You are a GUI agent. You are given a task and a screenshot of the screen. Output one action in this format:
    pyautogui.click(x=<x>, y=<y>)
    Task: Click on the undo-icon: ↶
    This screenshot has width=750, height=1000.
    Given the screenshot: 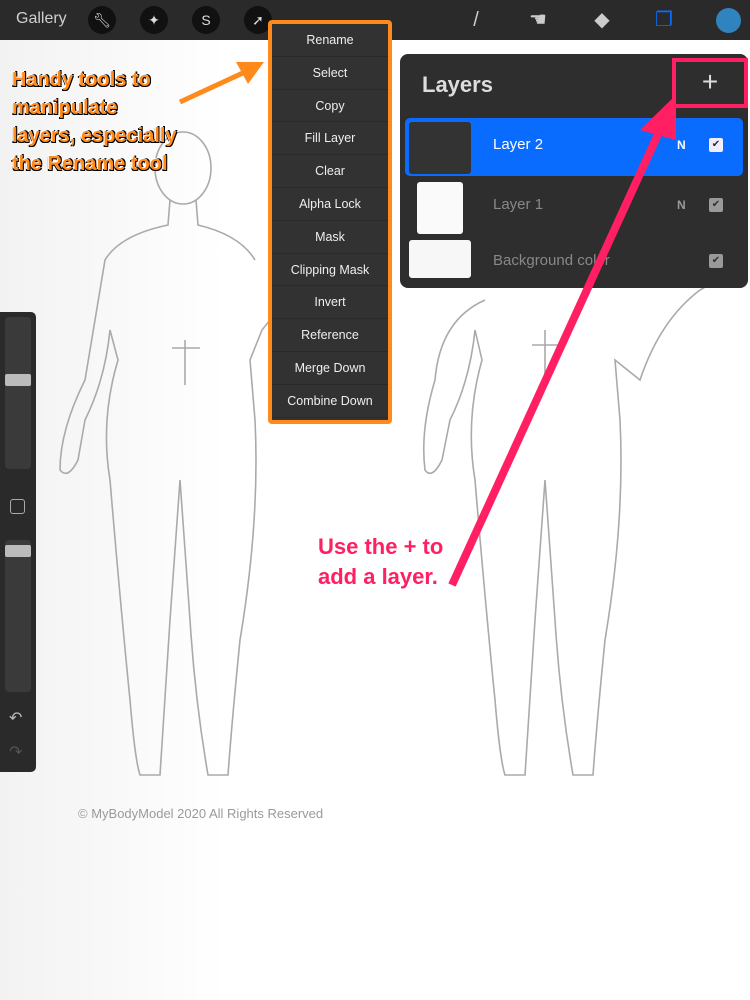 What is the action you would take?
    pyautogui.click(x=15, y=718)
    